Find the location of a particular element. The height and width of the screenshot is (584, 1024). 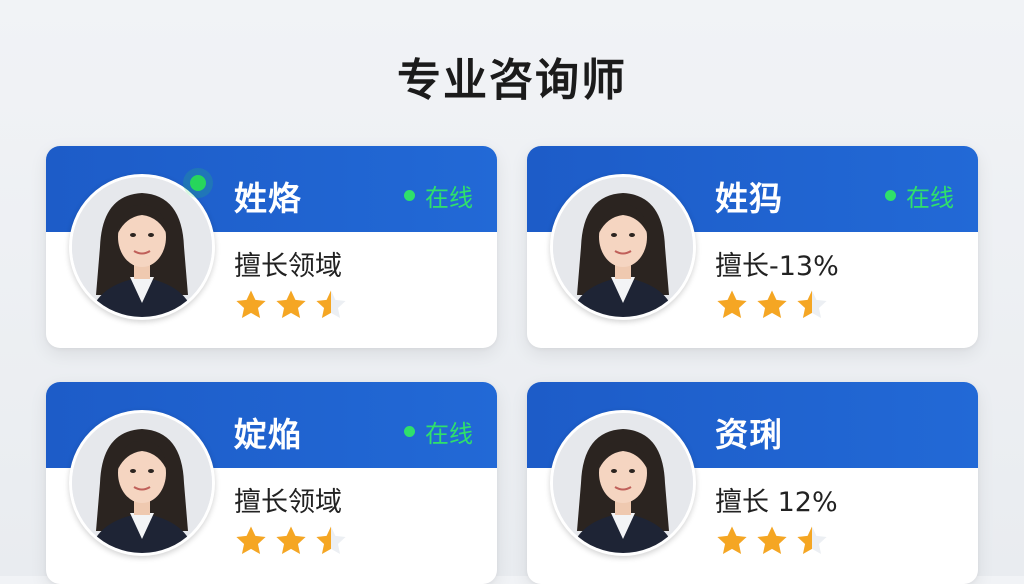

consultant-name: 婝焔 is located at coordinates (268, 434).